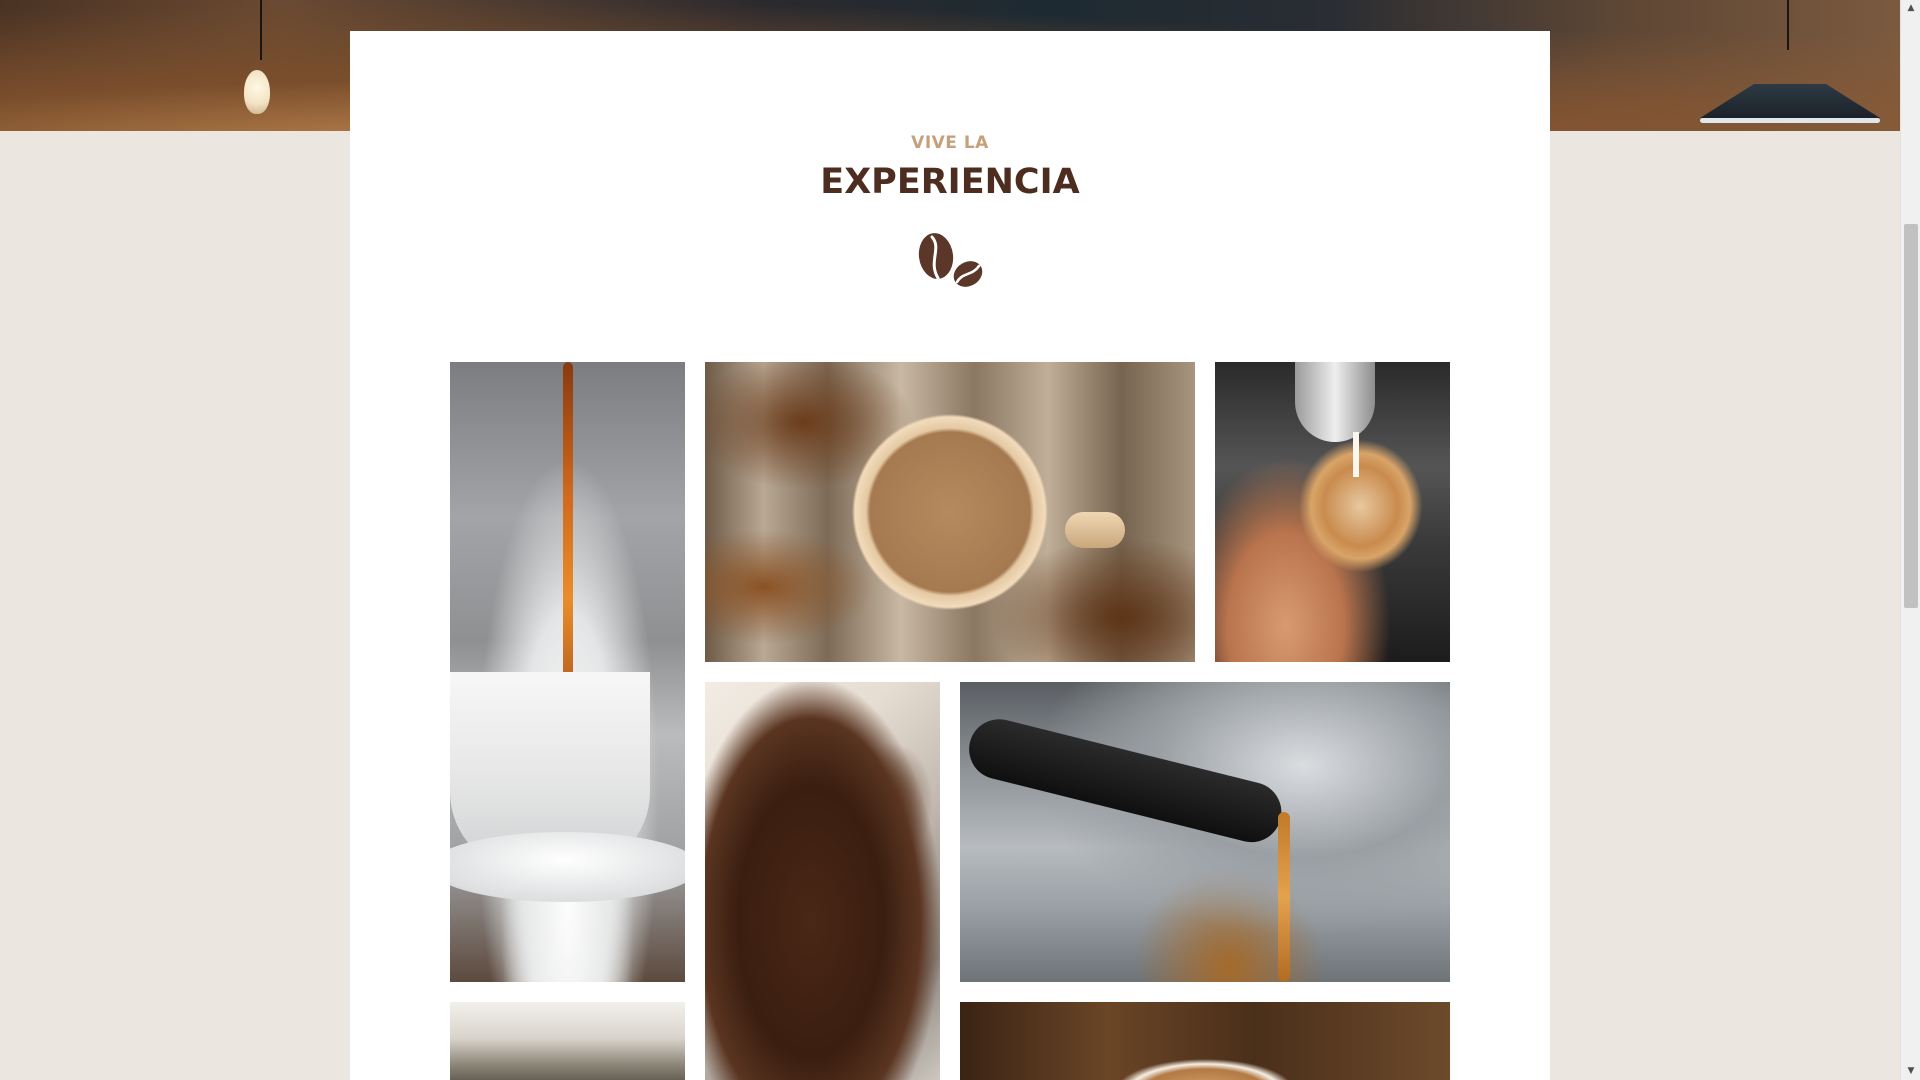  What do you see at coordinates (1910, 1071) in the screenshot?
I see `scroll-down-arrow-icon: ▼` at bounding box center [1910, 1071].